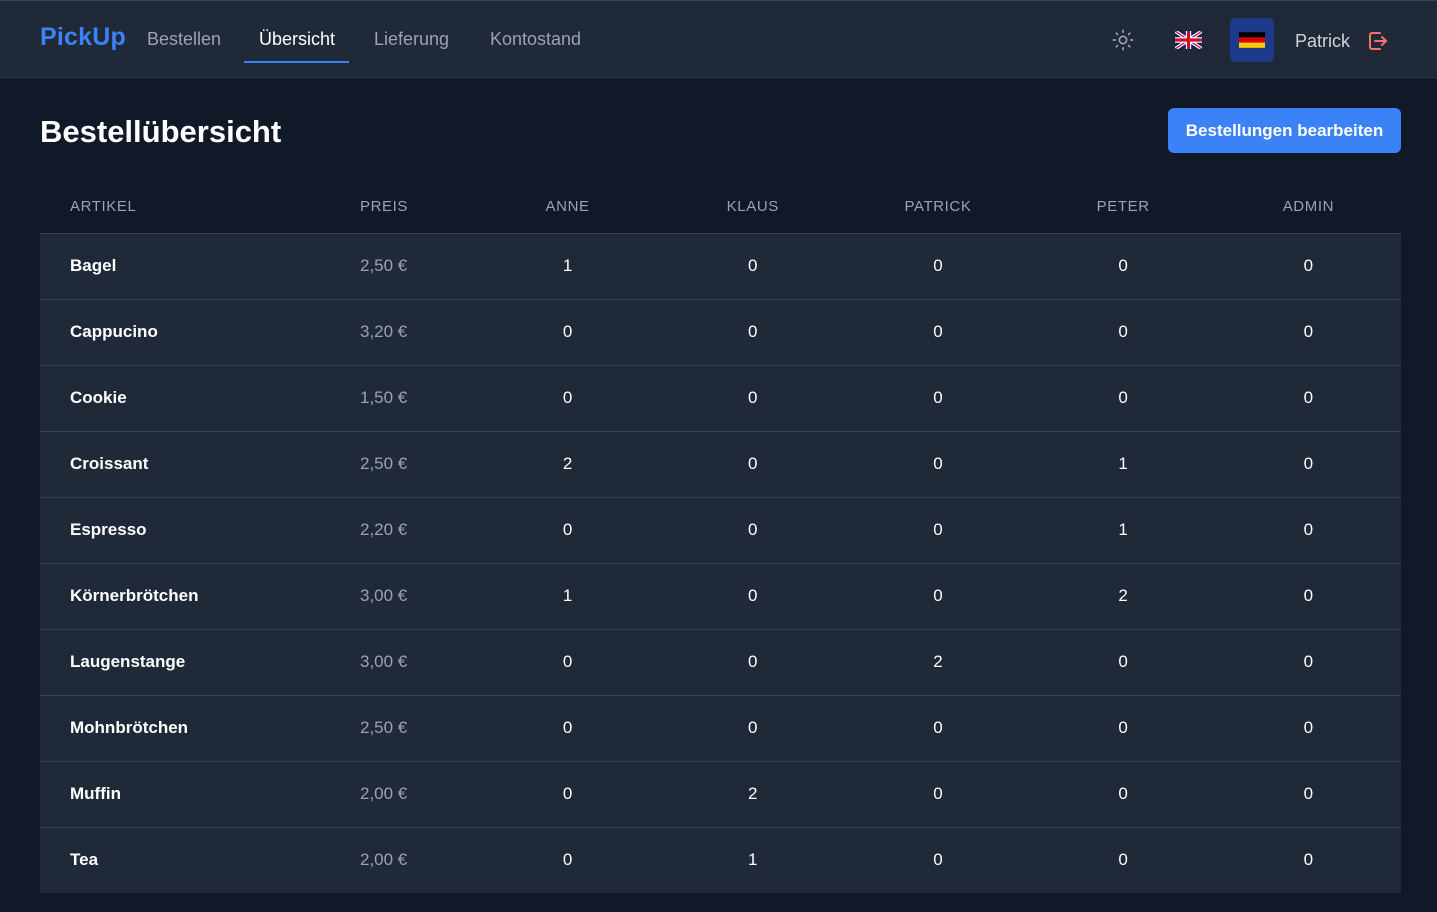 This screenshot has height=912, width=1437. I want to click on sun-icon, so click(1123, 40).